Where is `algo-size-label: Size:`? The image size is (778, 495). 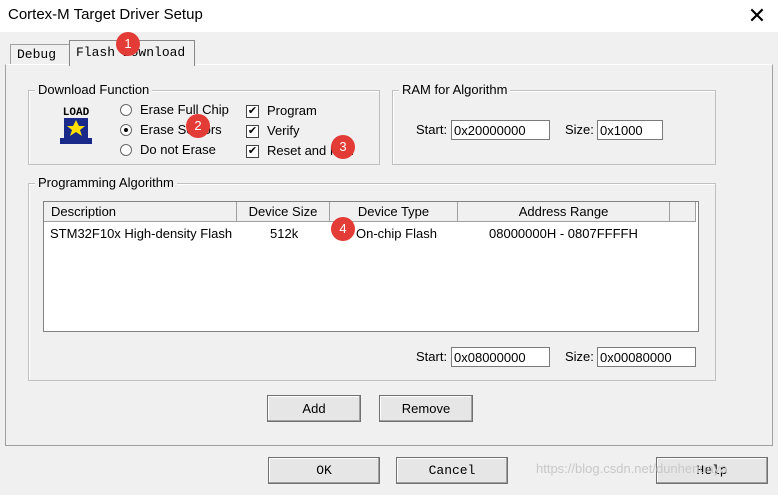
algo-size-label: Size: is located at coordinates (579, 356).